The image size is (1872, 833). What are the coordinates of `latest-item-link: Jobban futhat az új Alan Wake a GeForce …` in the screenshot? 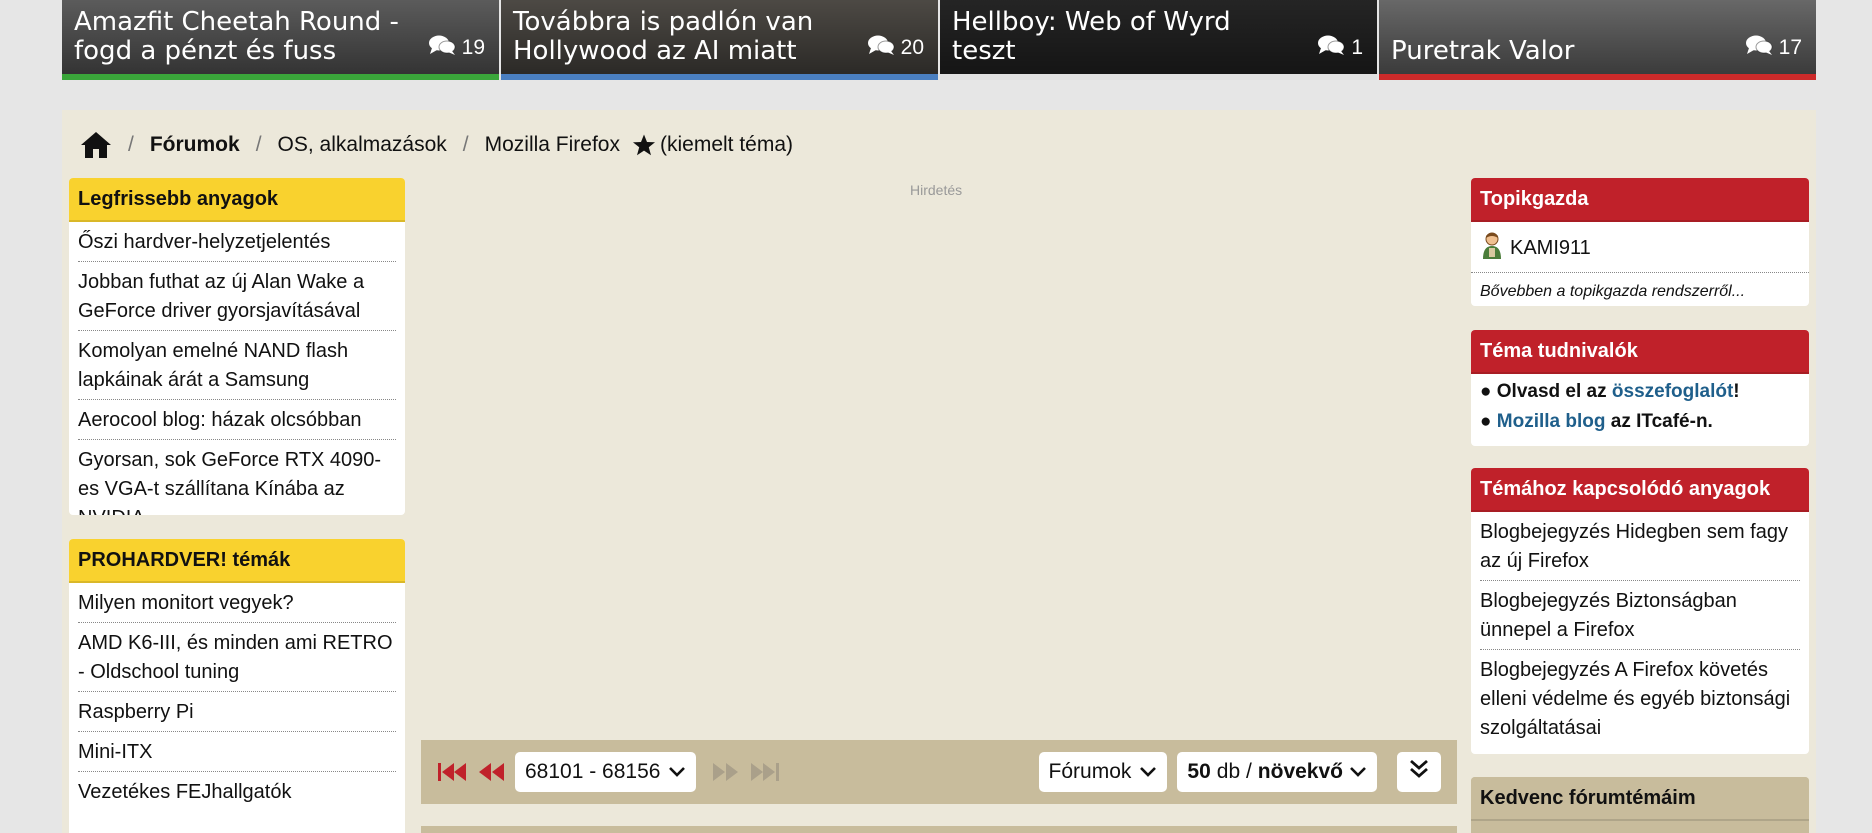 It's located at (237, 296).